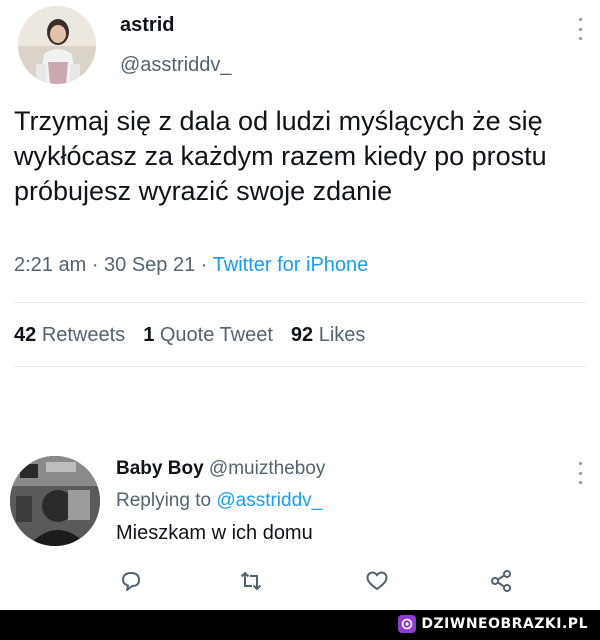 Image resolution: width=600 pixels, height=640 pixels. Describe the element at coordinates (300, 625) in the screenshot. I see `watermark-bar: DZIWNEOBRAZKI.PL` at that location.